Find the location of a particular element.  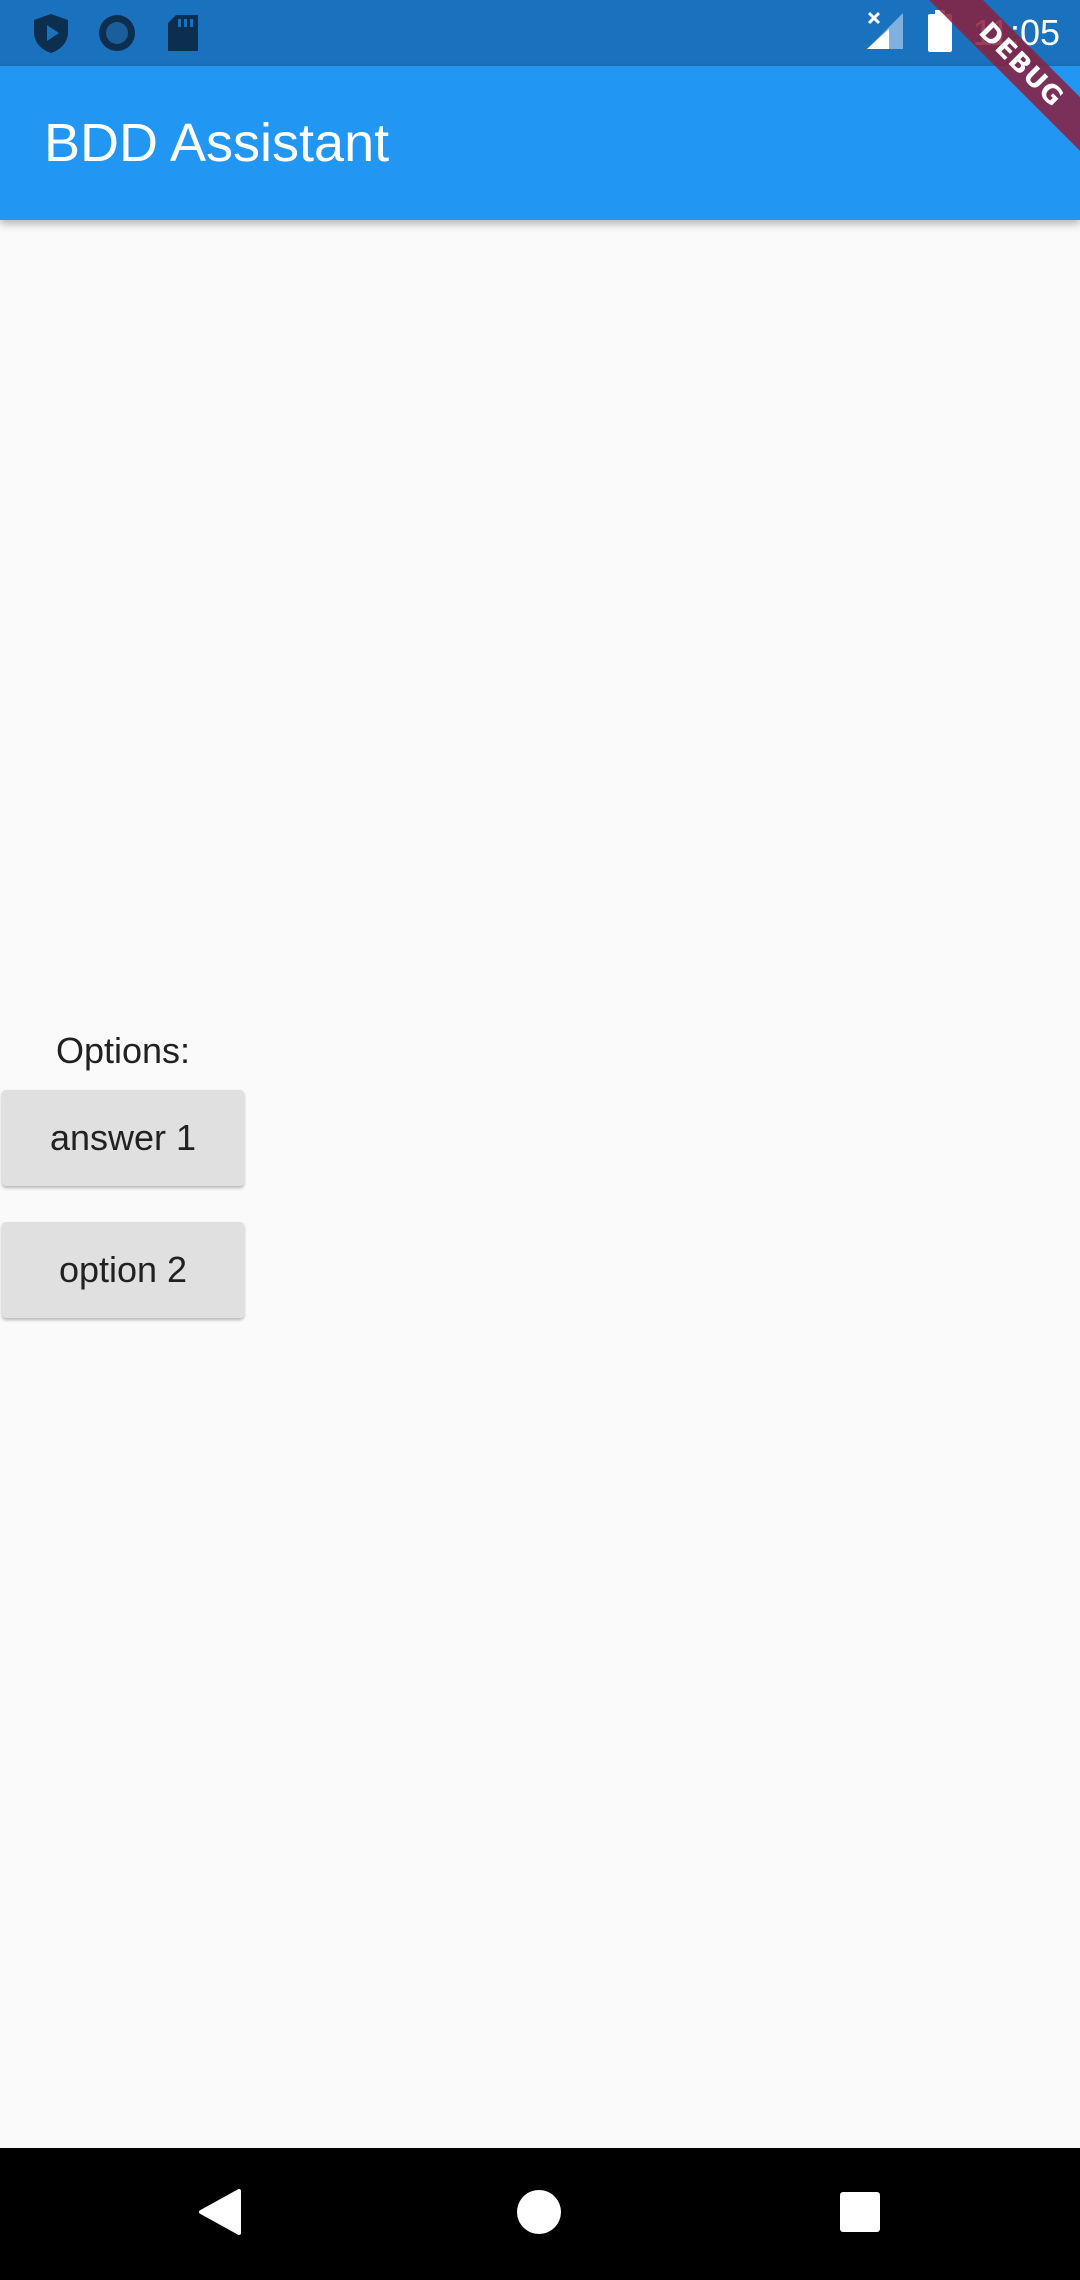

options-section: Options: answer 1 option 2 is located at coordinates (123, 1187).